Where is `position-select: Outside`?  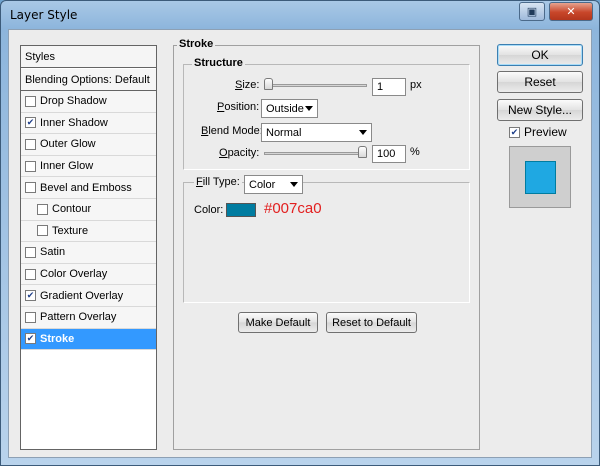 position-select: Outside is located at coordinates (289, 108).